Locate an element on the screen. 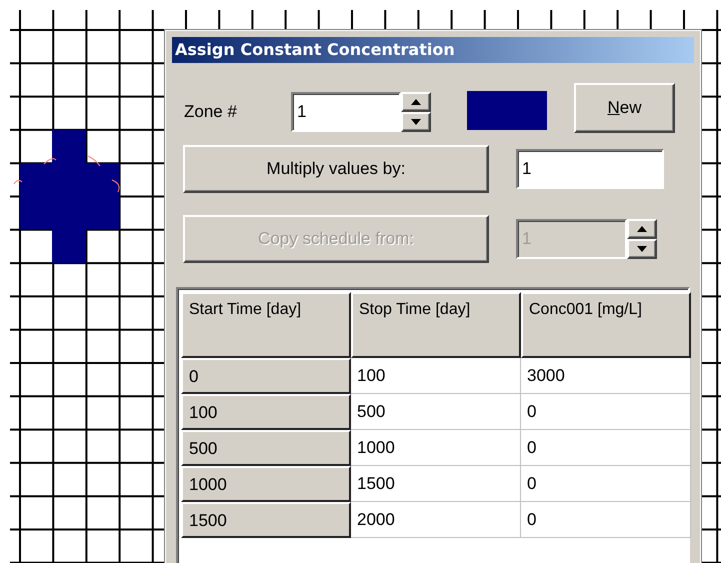  table-cell: 2000 is located at coordinates (436, 520).